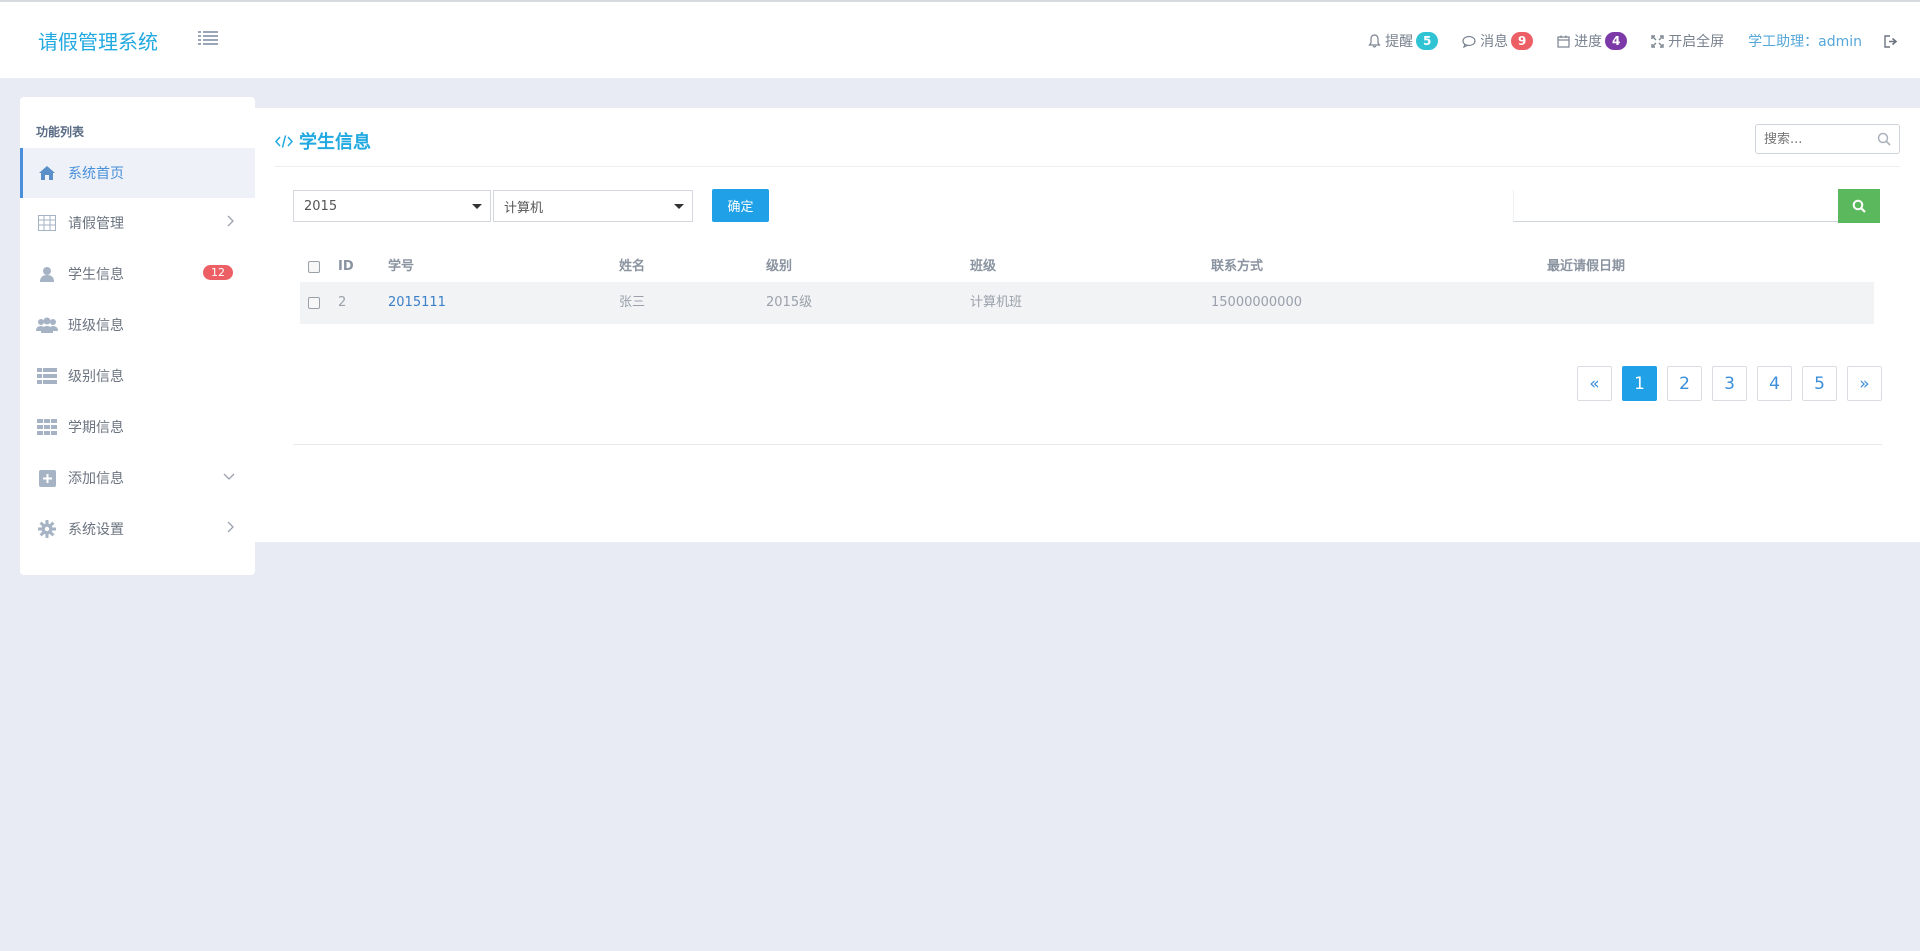 This screenshot has height=951, width=1920. What do you see at coordinates (983, 267) in the screenshot?
I see `column-header-class: 班级` at bounding box center [983, 267].